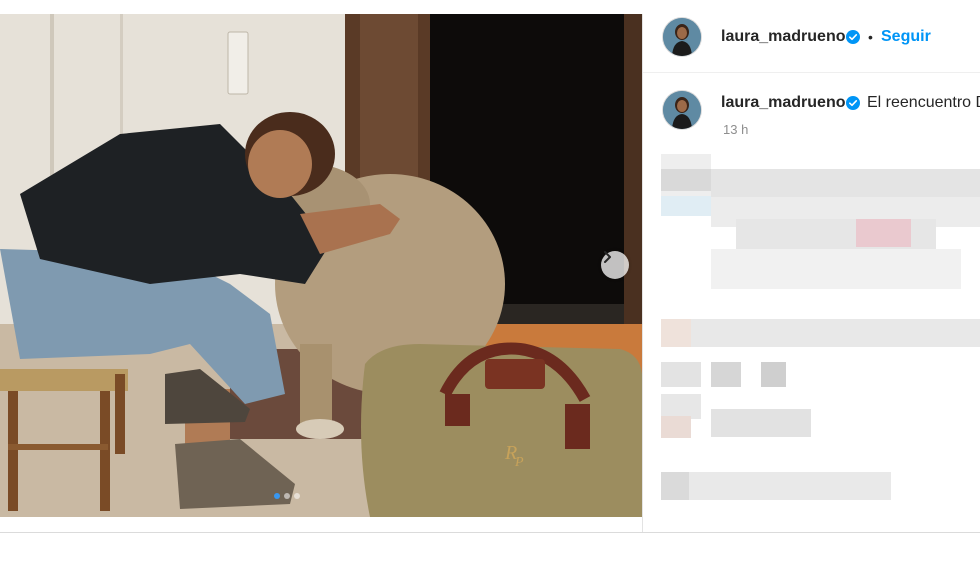  What do you see at coordinates (906, 37) in the screenshot?
I see `follow-button: Seguir` at bounding box center [906, 37].